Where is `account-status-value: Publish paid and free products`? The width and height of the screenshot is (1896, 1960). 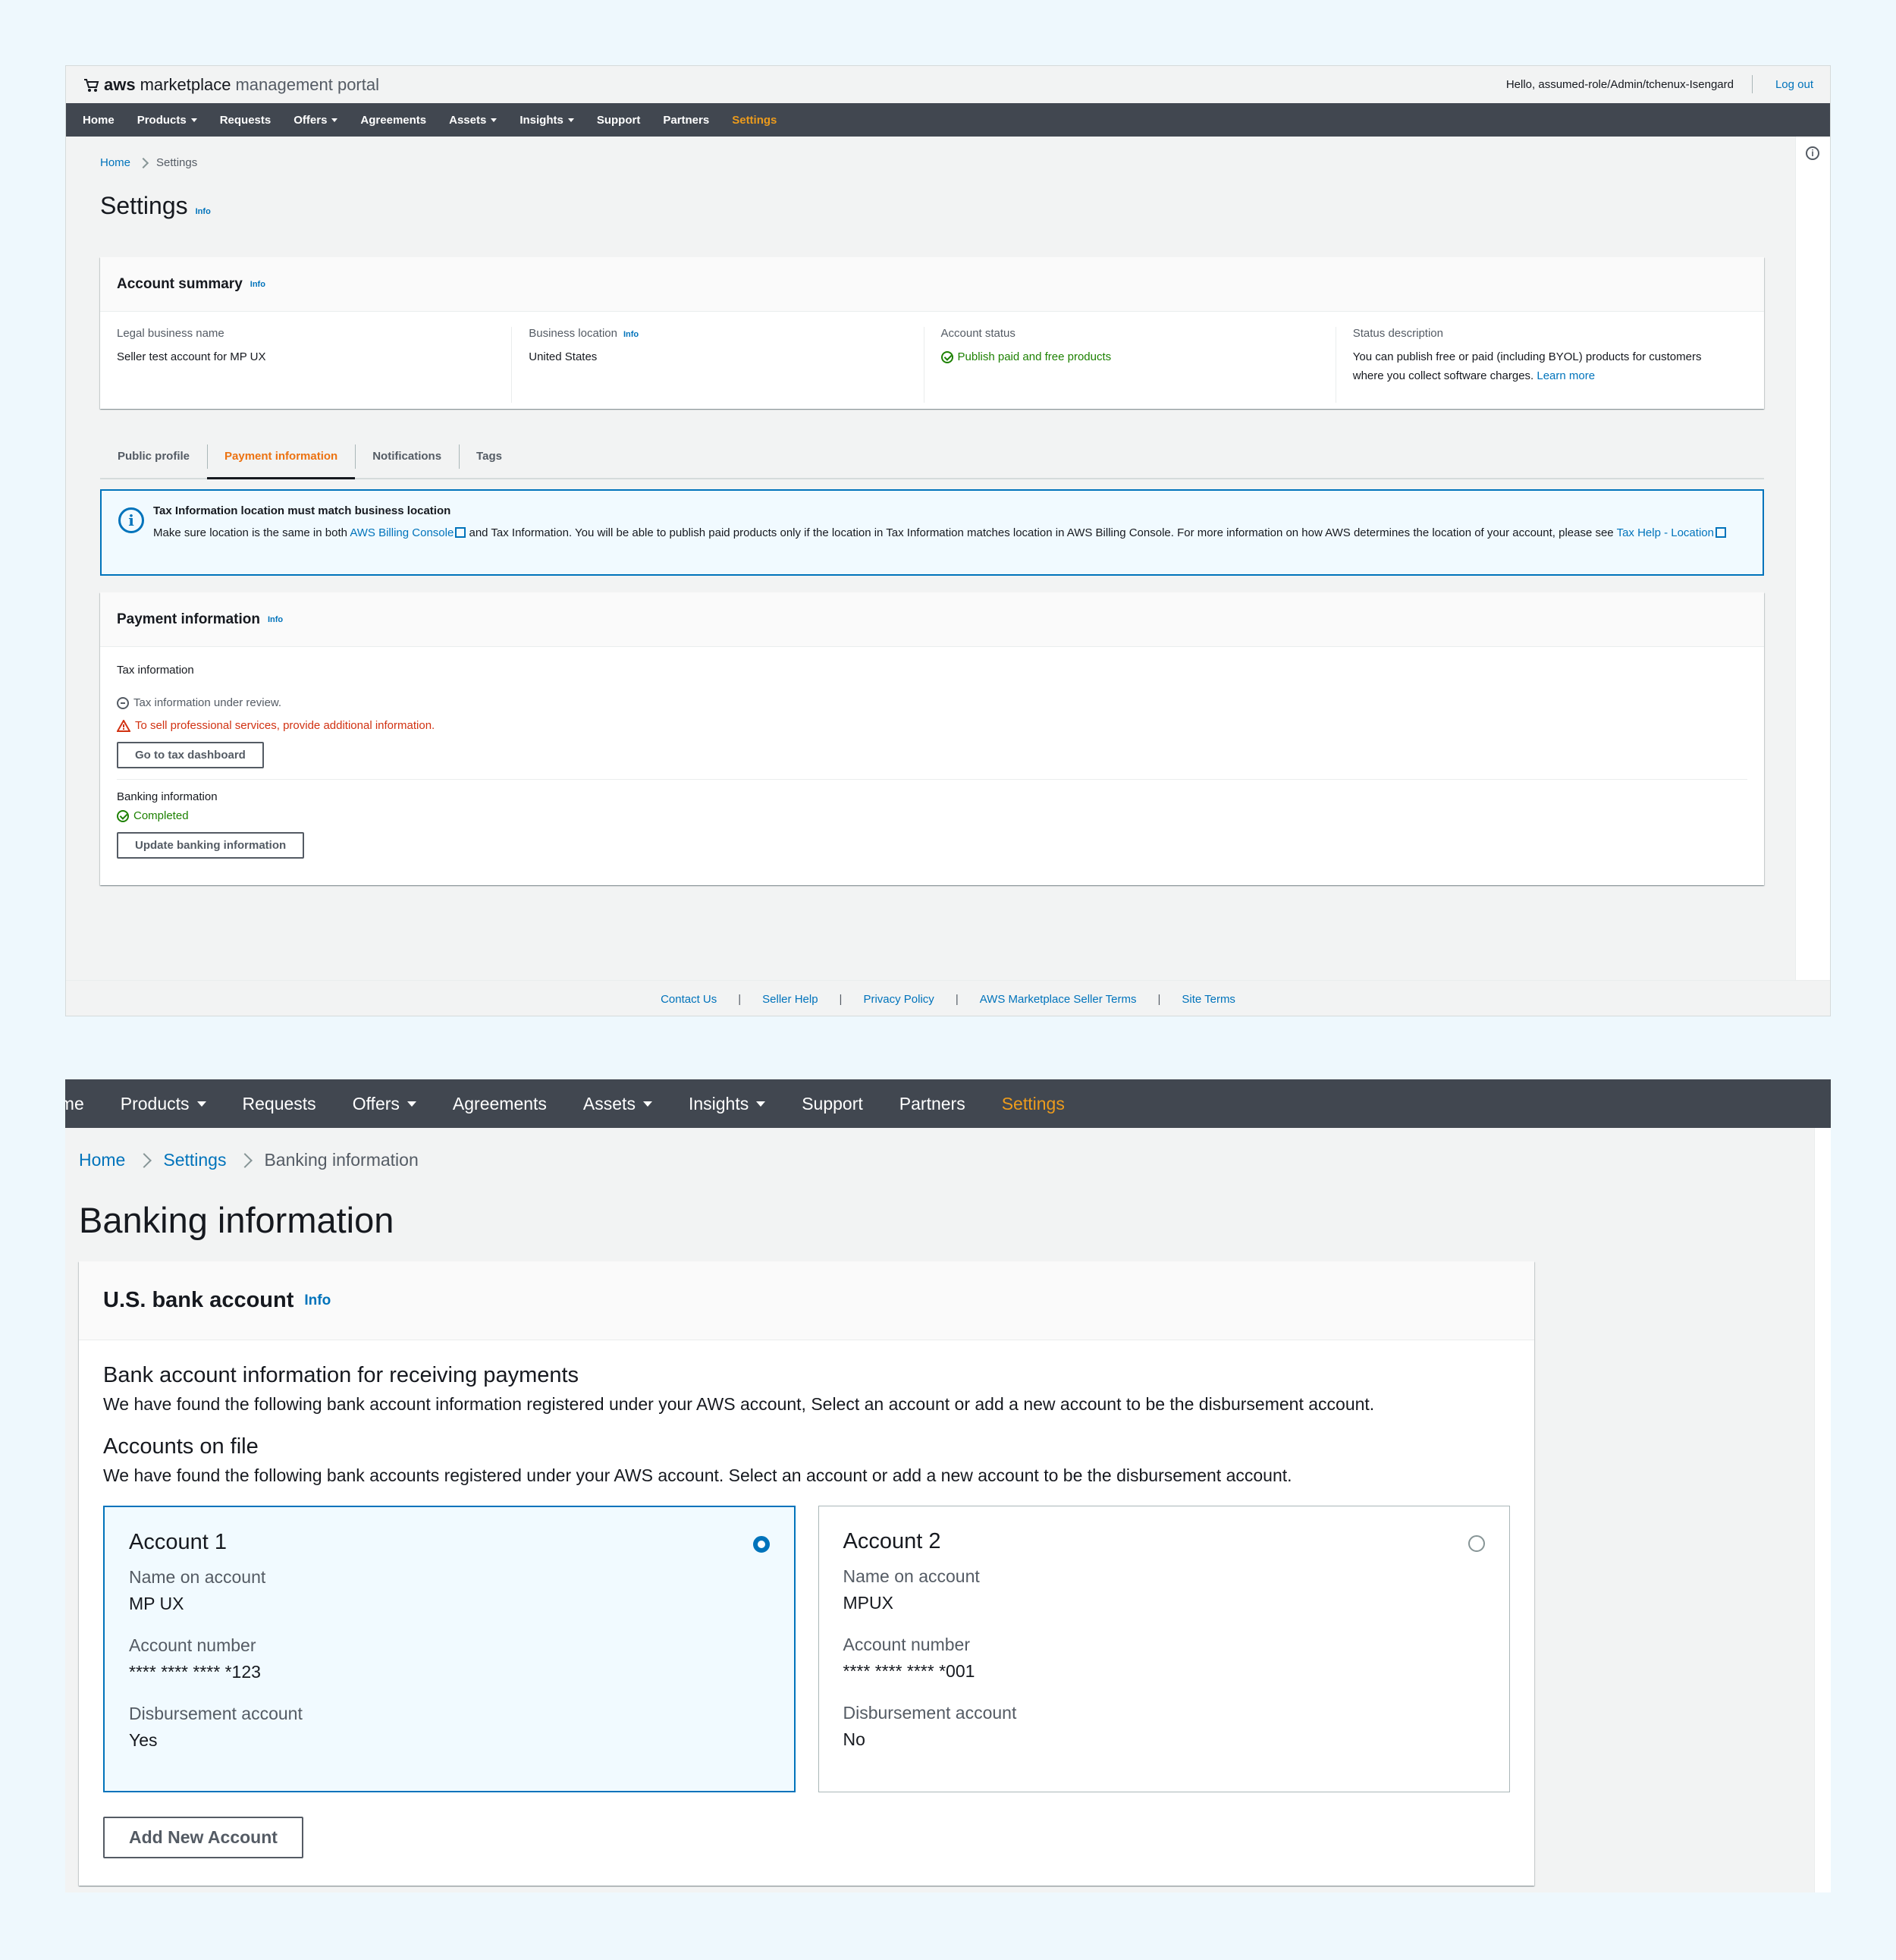
account-status-value: Publish paid and free products is located at coordinates (1130, 356).